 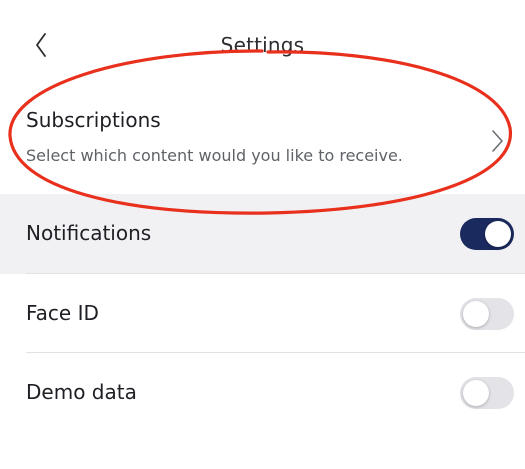 What do you see at coordinates (62, 313) in the screenshot?
I see `face-id-label: Face ID` at bounding box center [62, 313].